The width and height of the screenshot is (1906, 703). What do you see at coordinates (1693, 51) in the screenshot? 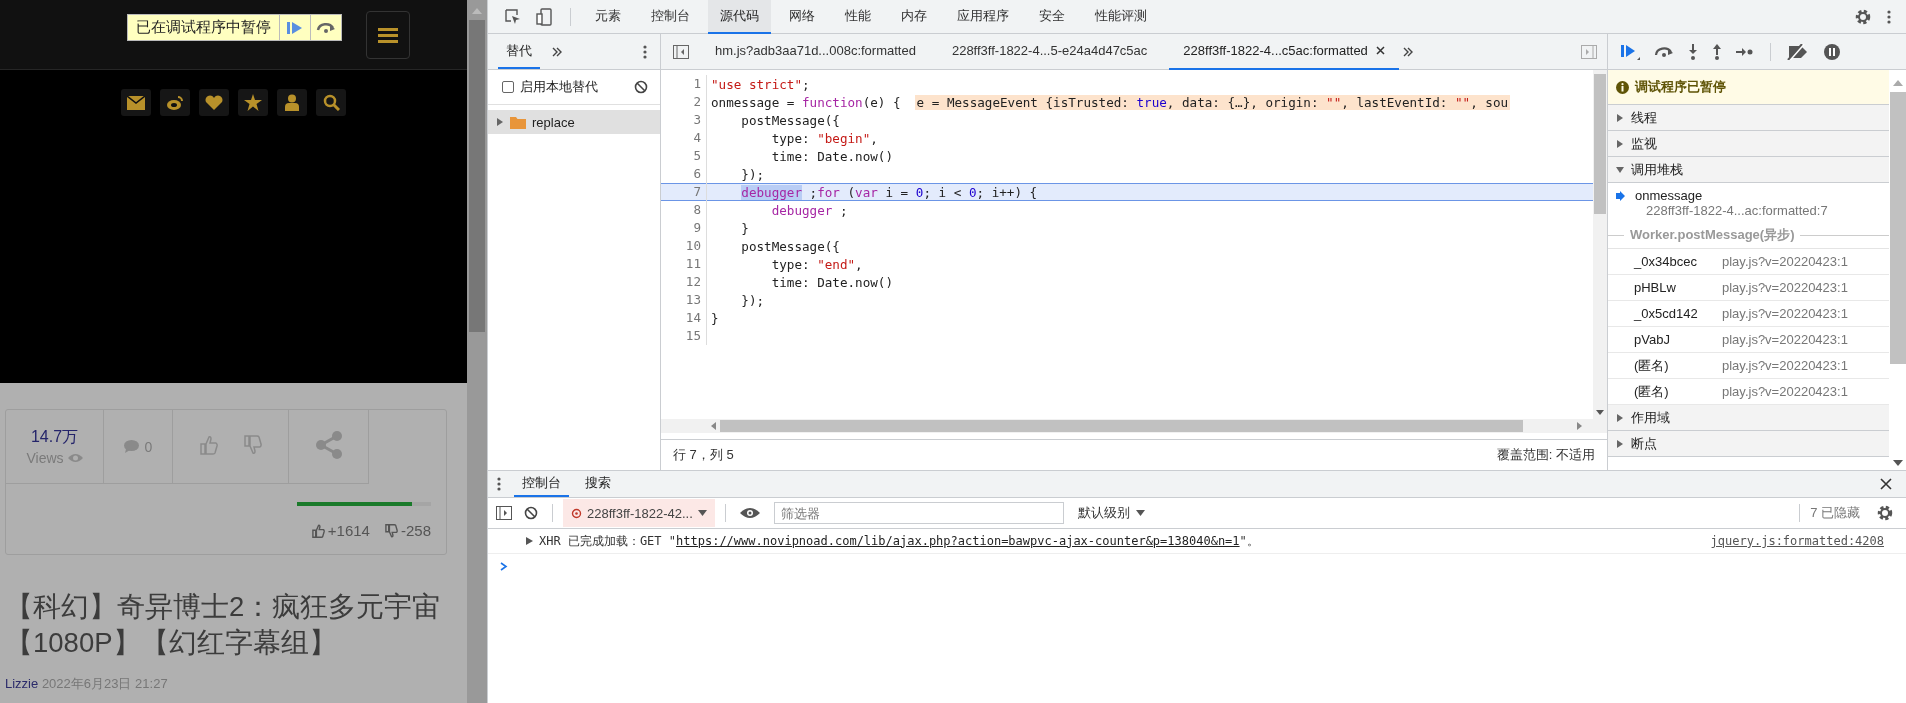
I see `step-into-icon` at bounding box center [1693, 51].